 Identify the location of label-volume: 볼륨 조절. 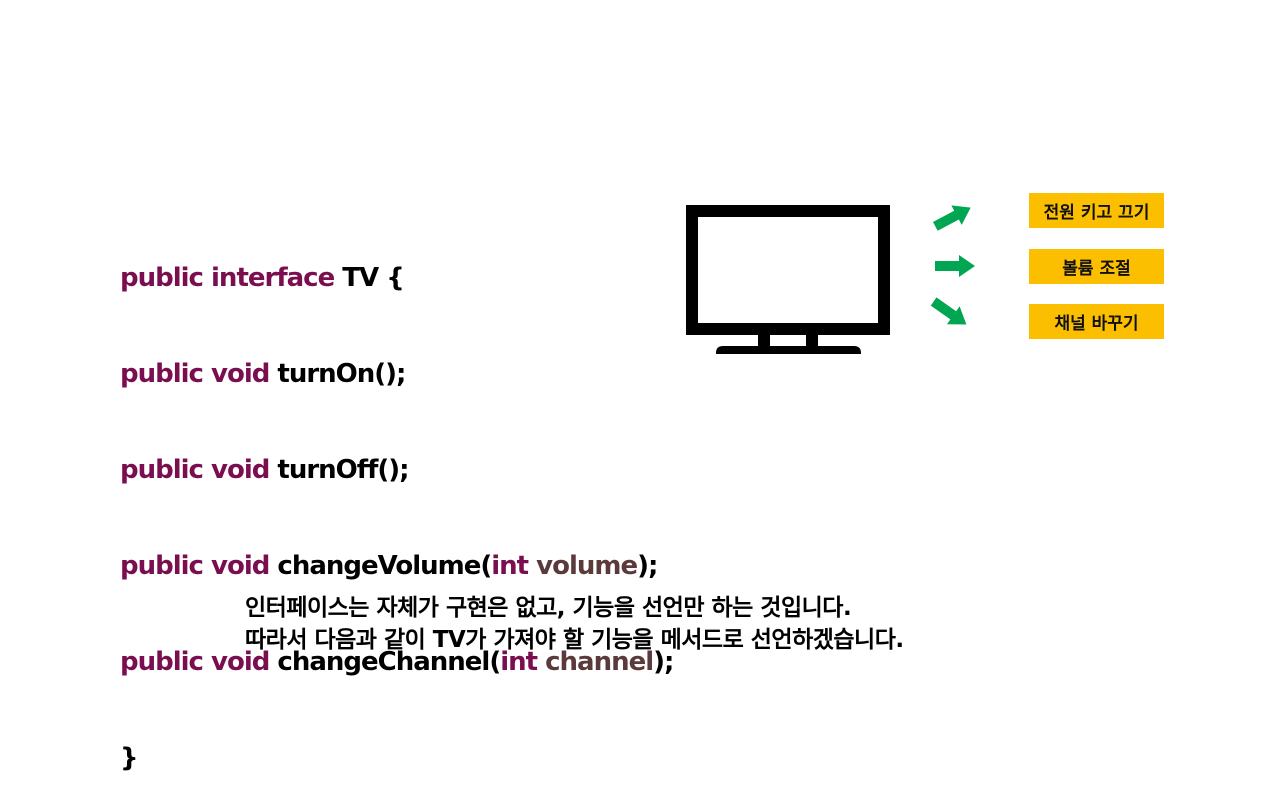
(1096, 266).